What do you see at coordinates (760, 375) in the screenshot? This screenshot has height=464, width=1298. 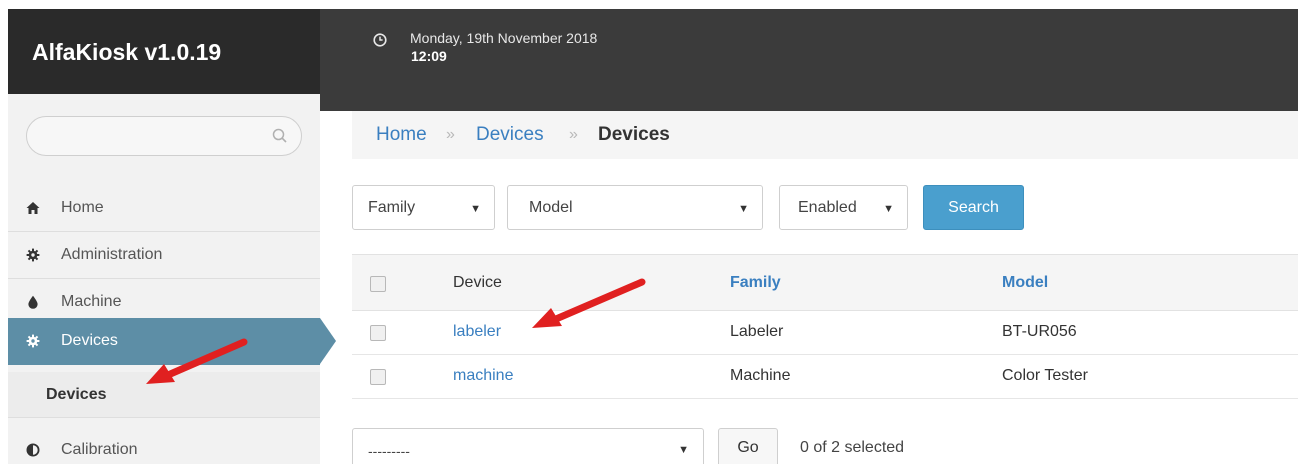 I see `family-cell: Machine` at bounding box center [760, 375].